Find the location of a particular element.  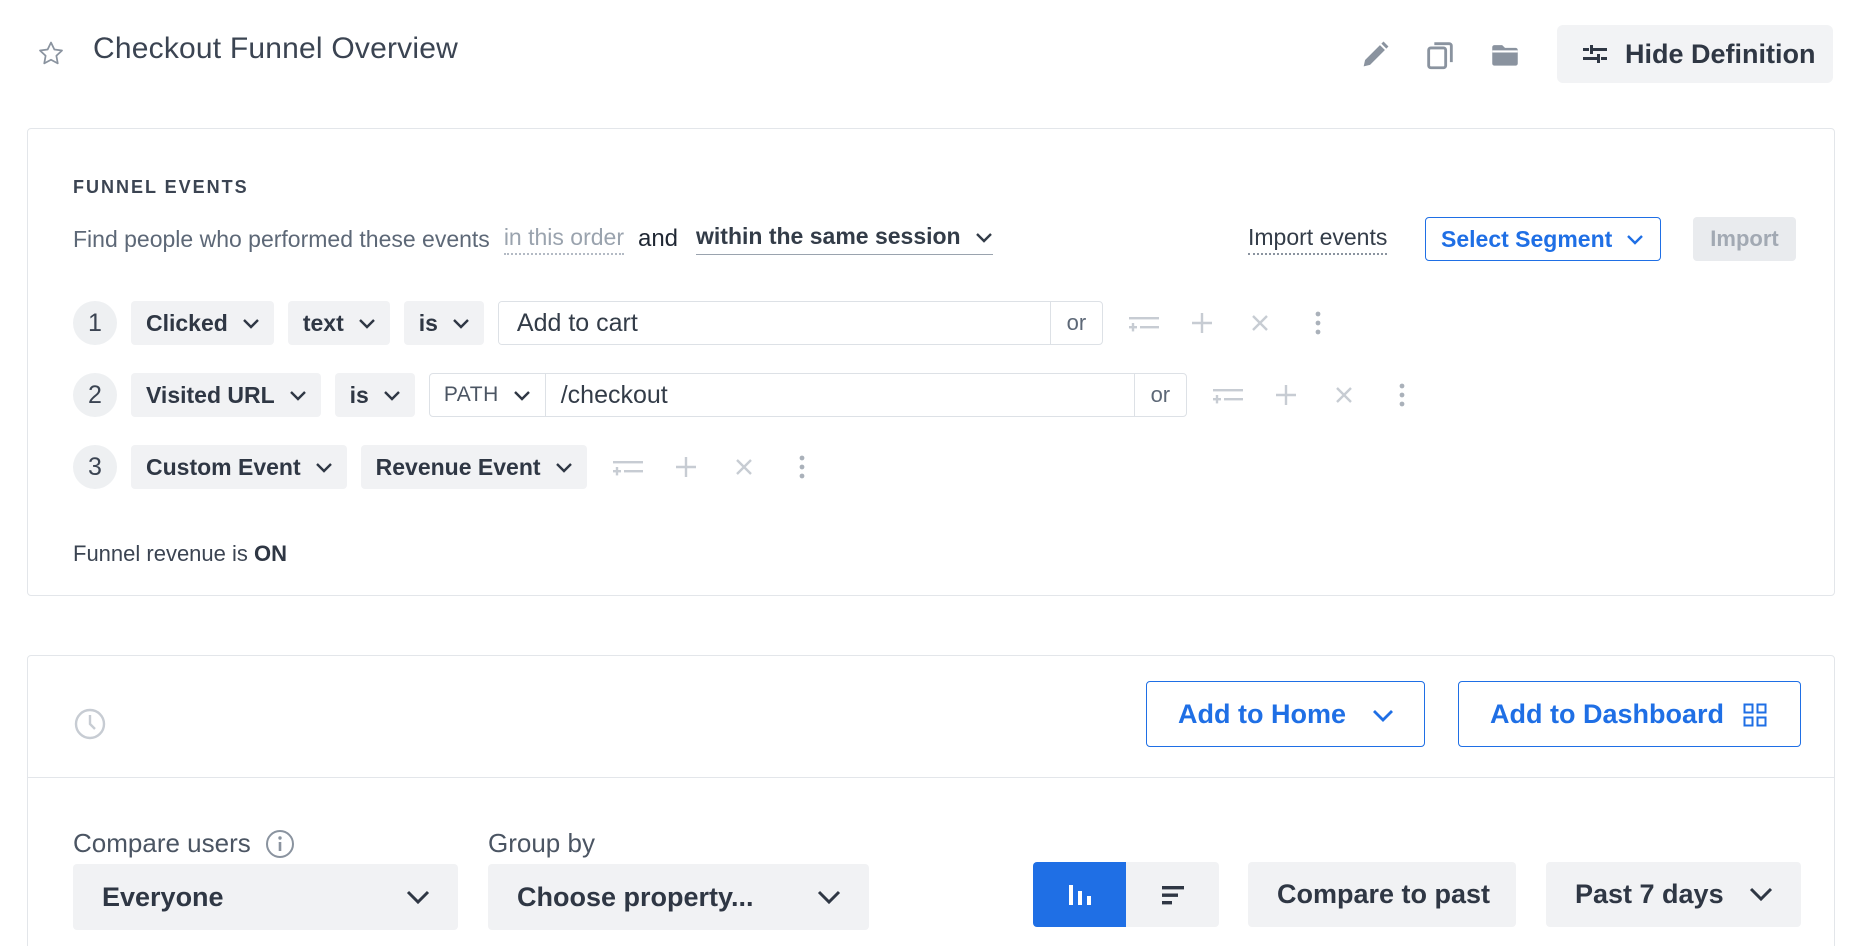

clock-icon is located at coordinates (90, 724).